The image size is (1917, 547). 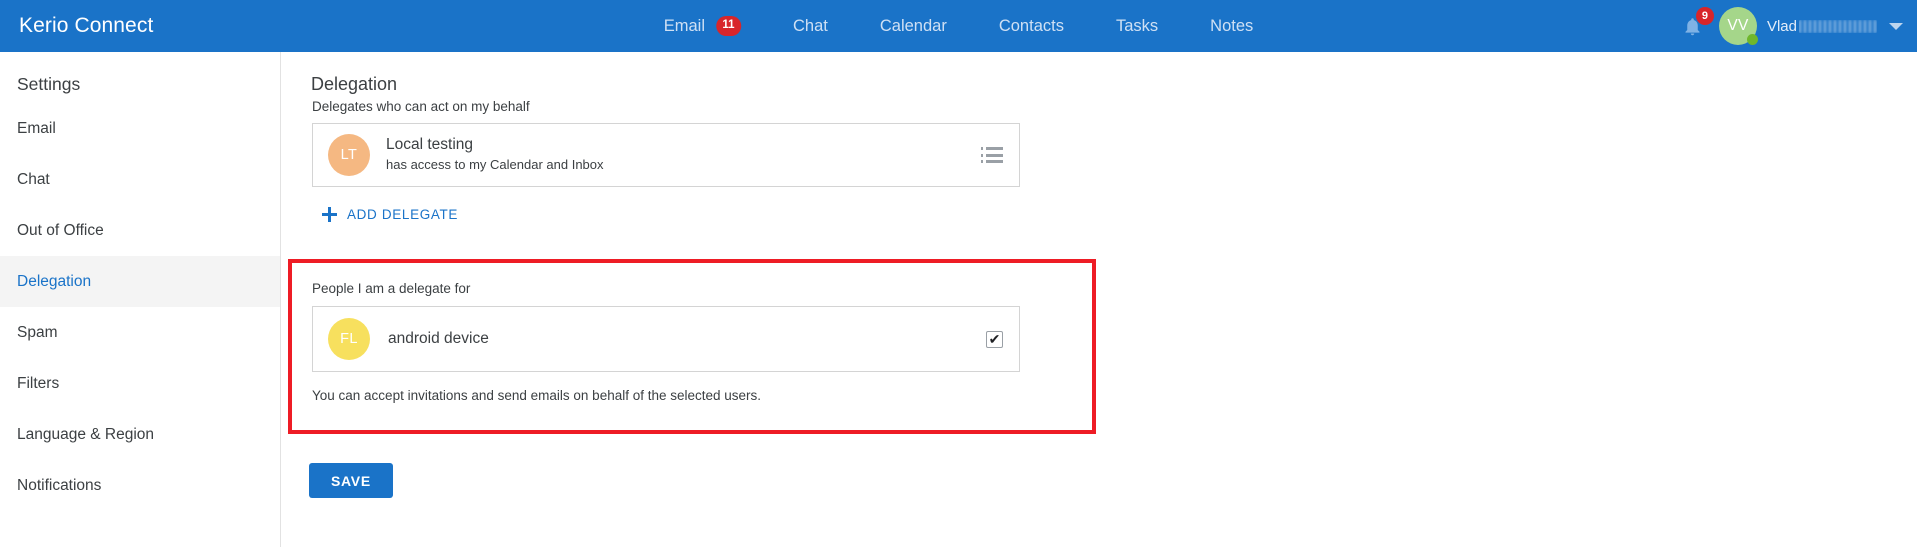 What do you see at coordinates (140, 332) in the screenshot?
I see `sidebar-item-spam: Spam` at bounding box center [140, 332].